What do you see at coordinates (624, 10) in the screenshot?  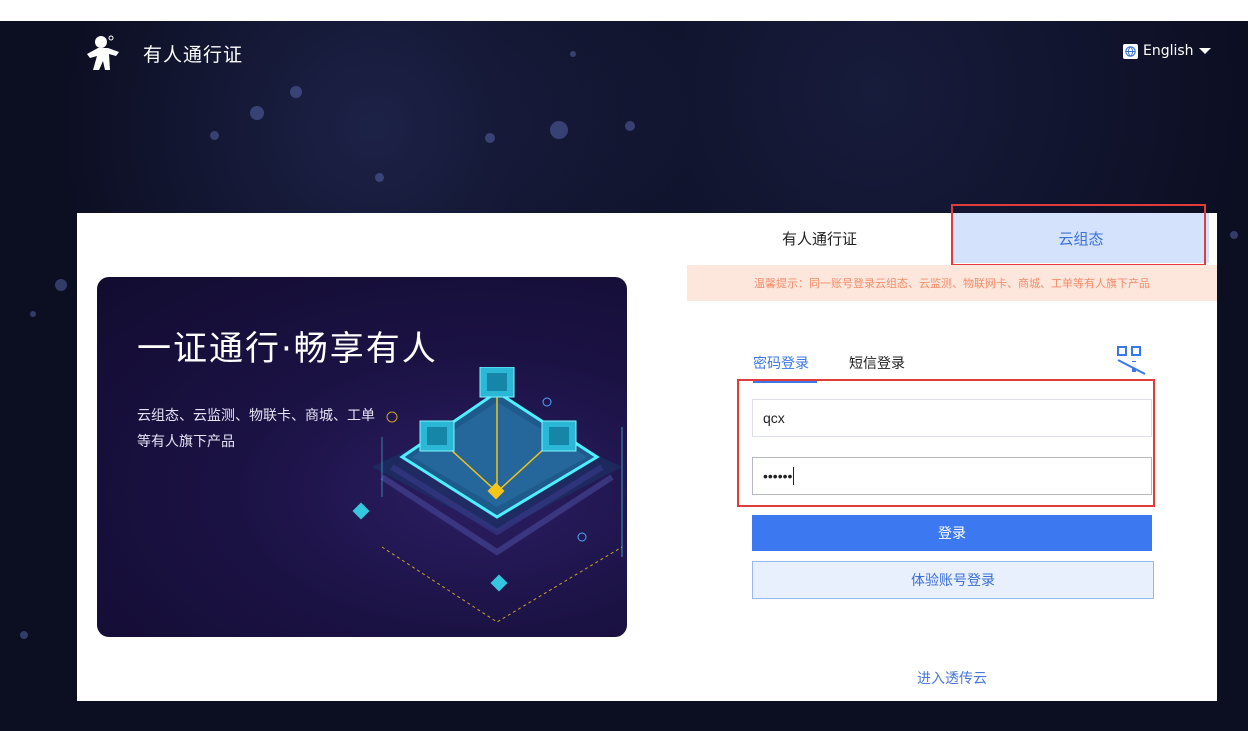 I see `top-strip` at bounding box center [624, 10].